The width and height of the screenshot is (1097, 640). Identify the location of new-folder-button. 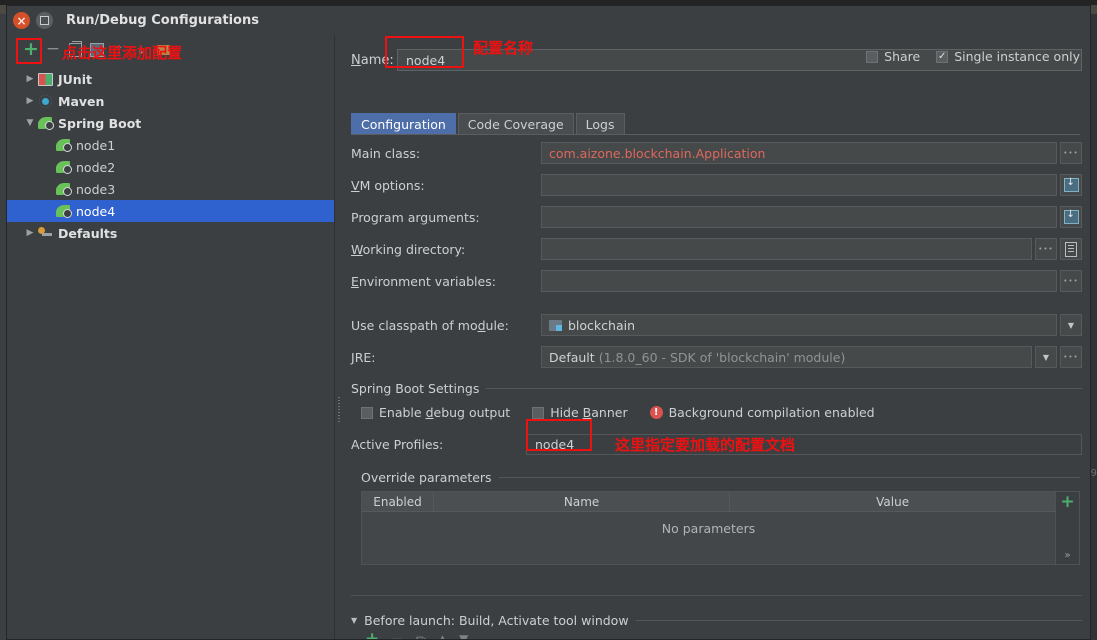
(163, 50).